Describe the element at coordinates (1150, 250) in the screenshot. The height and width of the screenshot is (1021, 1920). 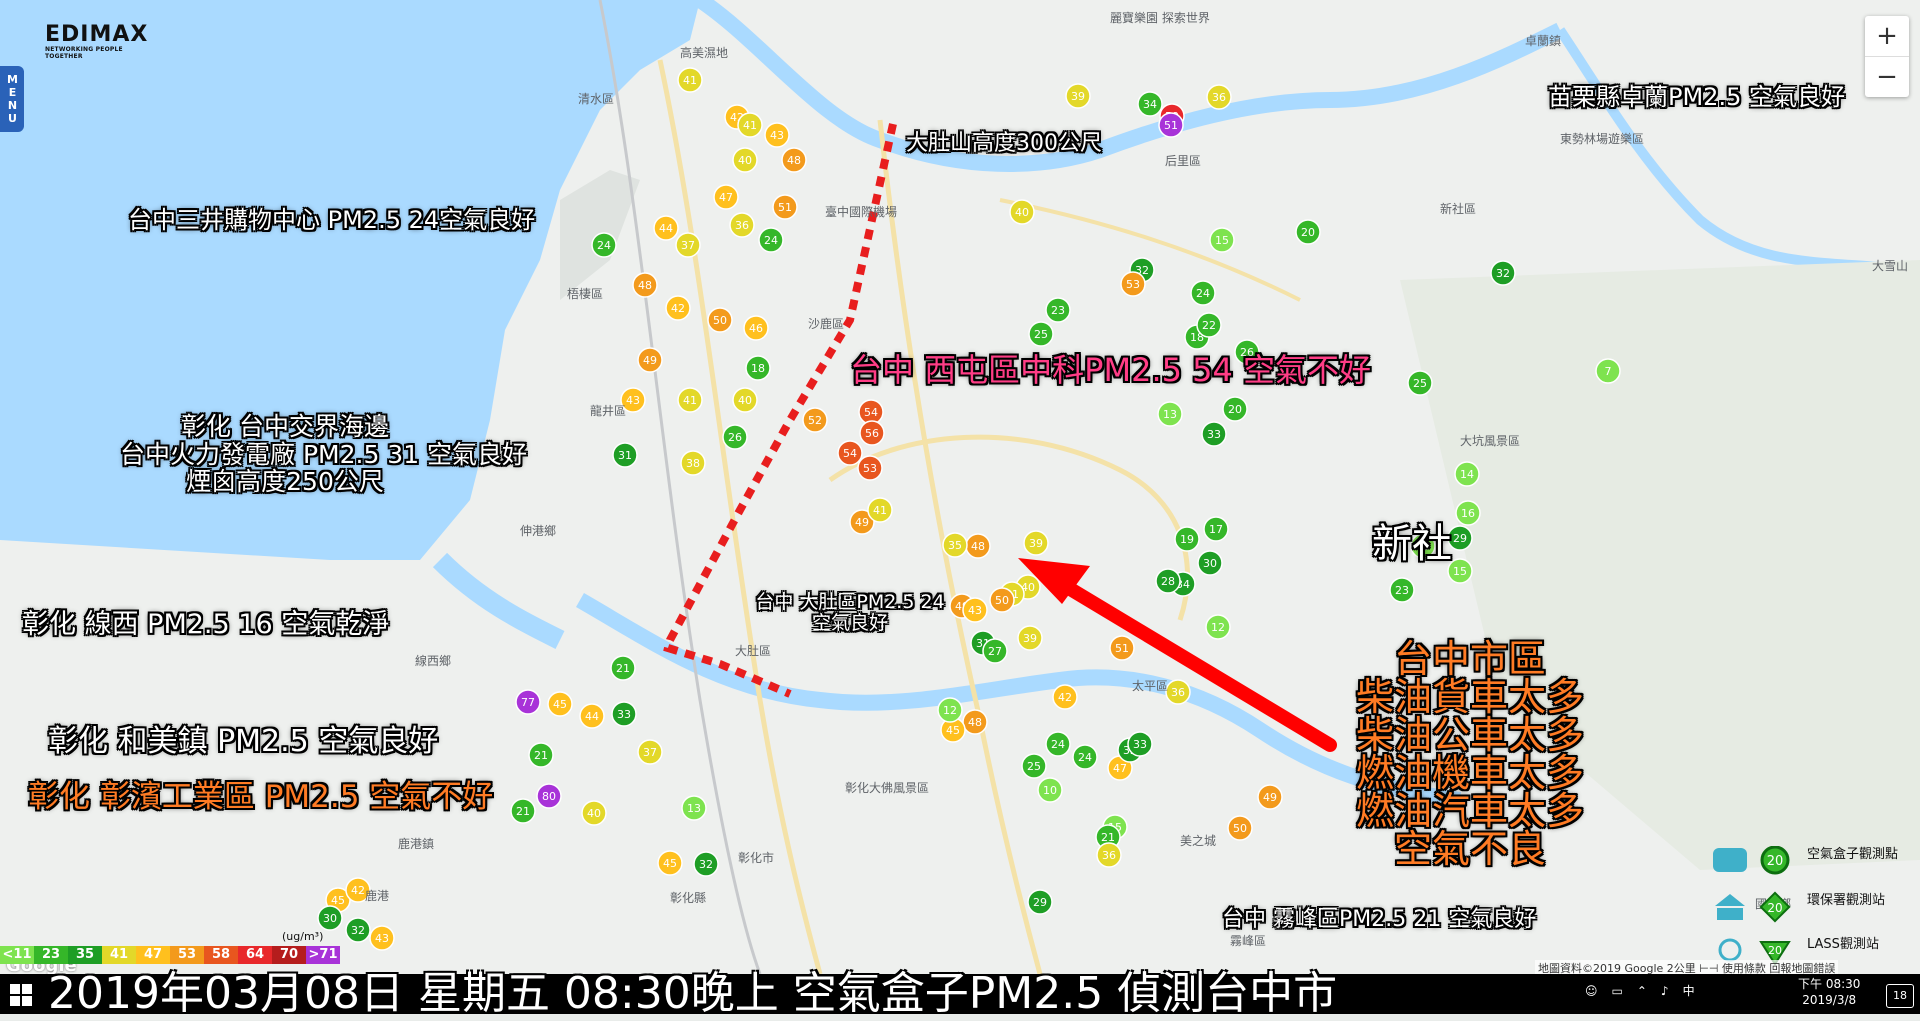
I see `highway-east` at that location.